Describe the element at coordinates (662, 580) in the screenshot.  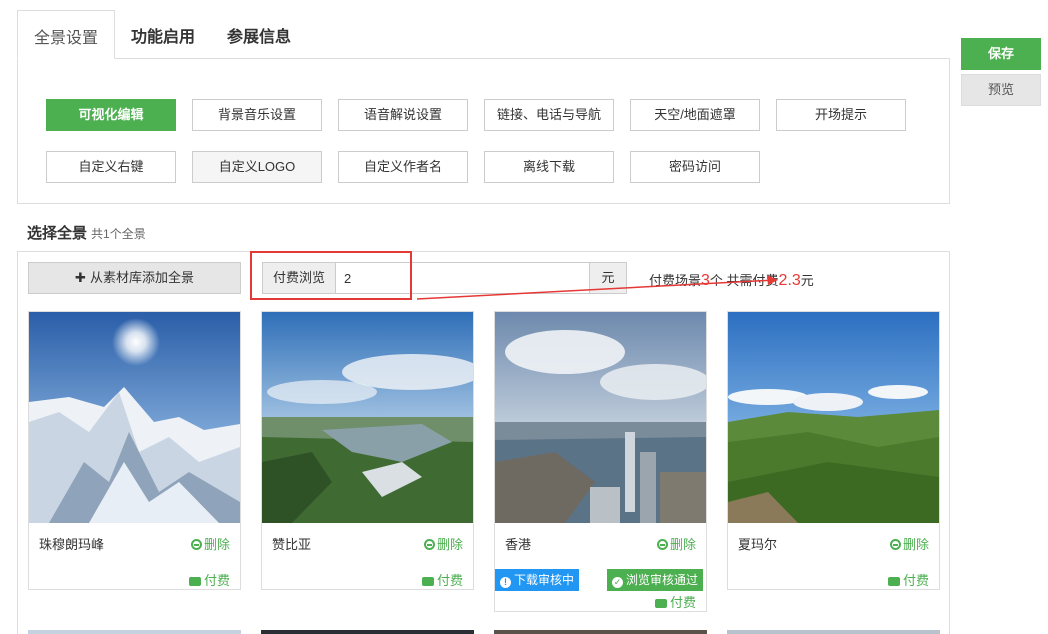
I see `badge-label: 浏览审核通过` at that location.